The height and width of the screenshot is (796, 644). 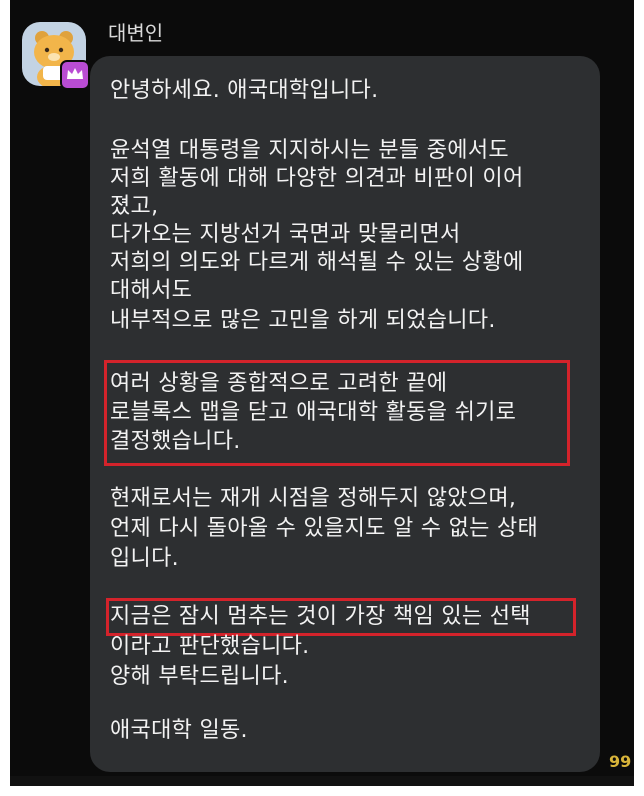 What do you see at coordinates (317, 178) in the screenshot?
I see `message-line: 저희 활동에 대해 다양한 의견과 비판이 이어` at bounding box center [317, 178].